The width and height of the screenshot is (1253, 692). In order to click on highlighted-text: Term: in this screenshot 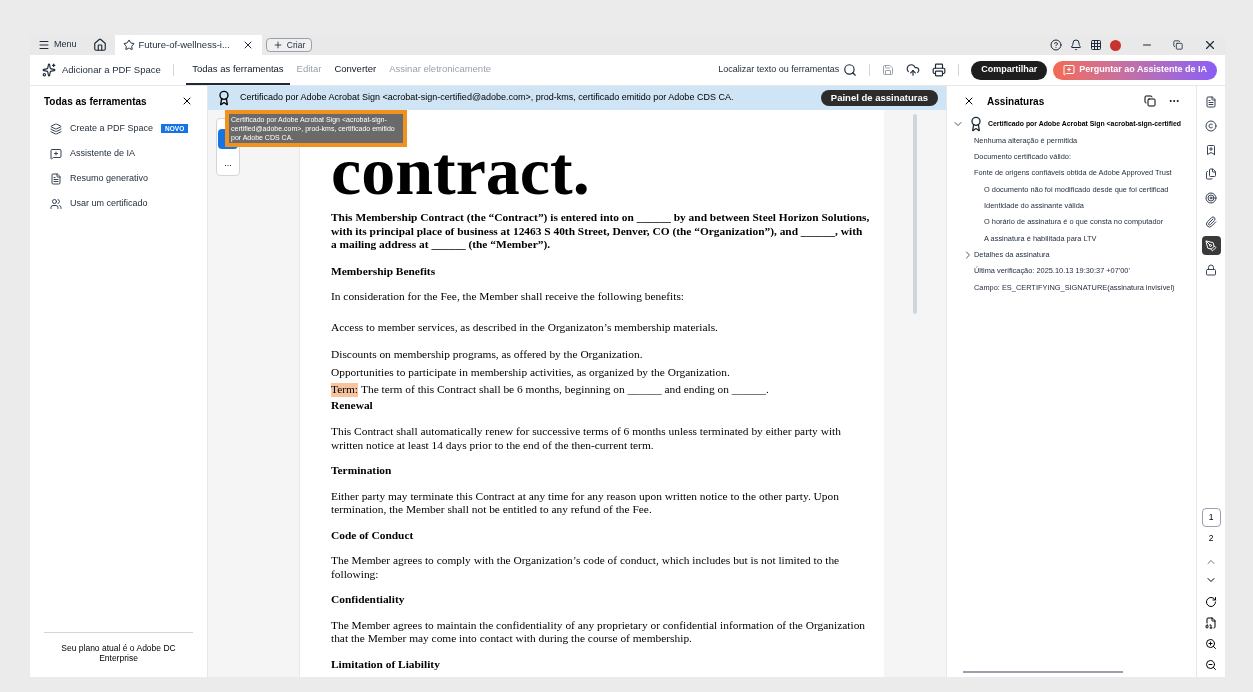, I will do `click(345, 390)`.